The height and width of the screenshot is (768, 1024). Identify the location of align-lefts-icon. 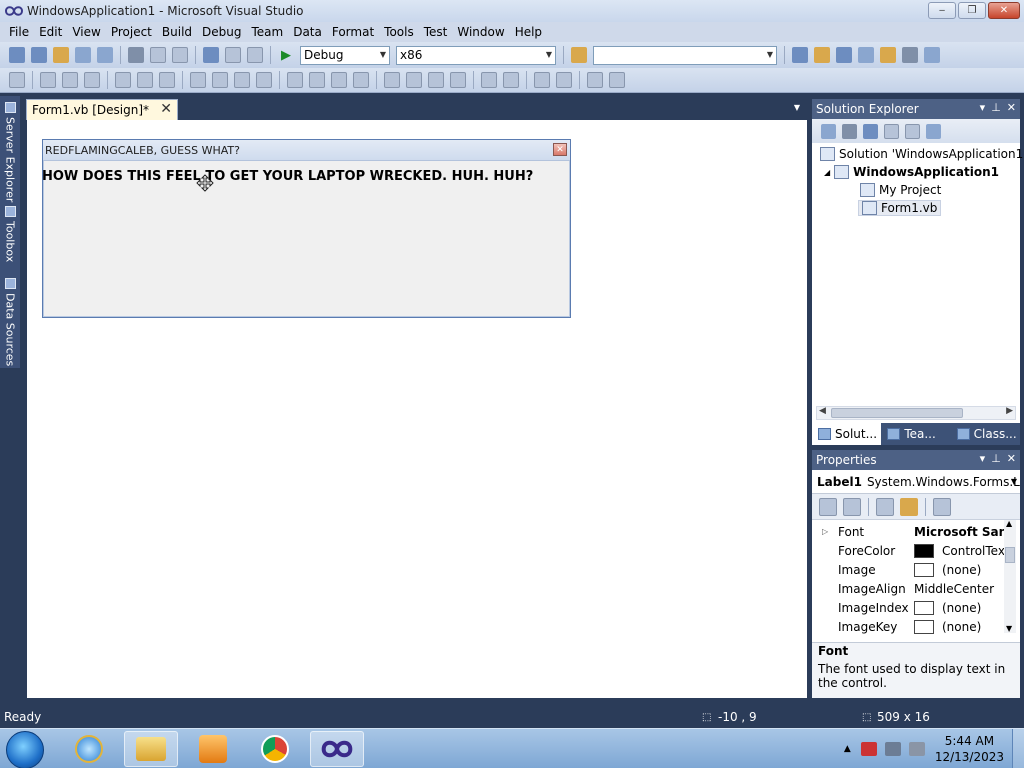
(48, 80).